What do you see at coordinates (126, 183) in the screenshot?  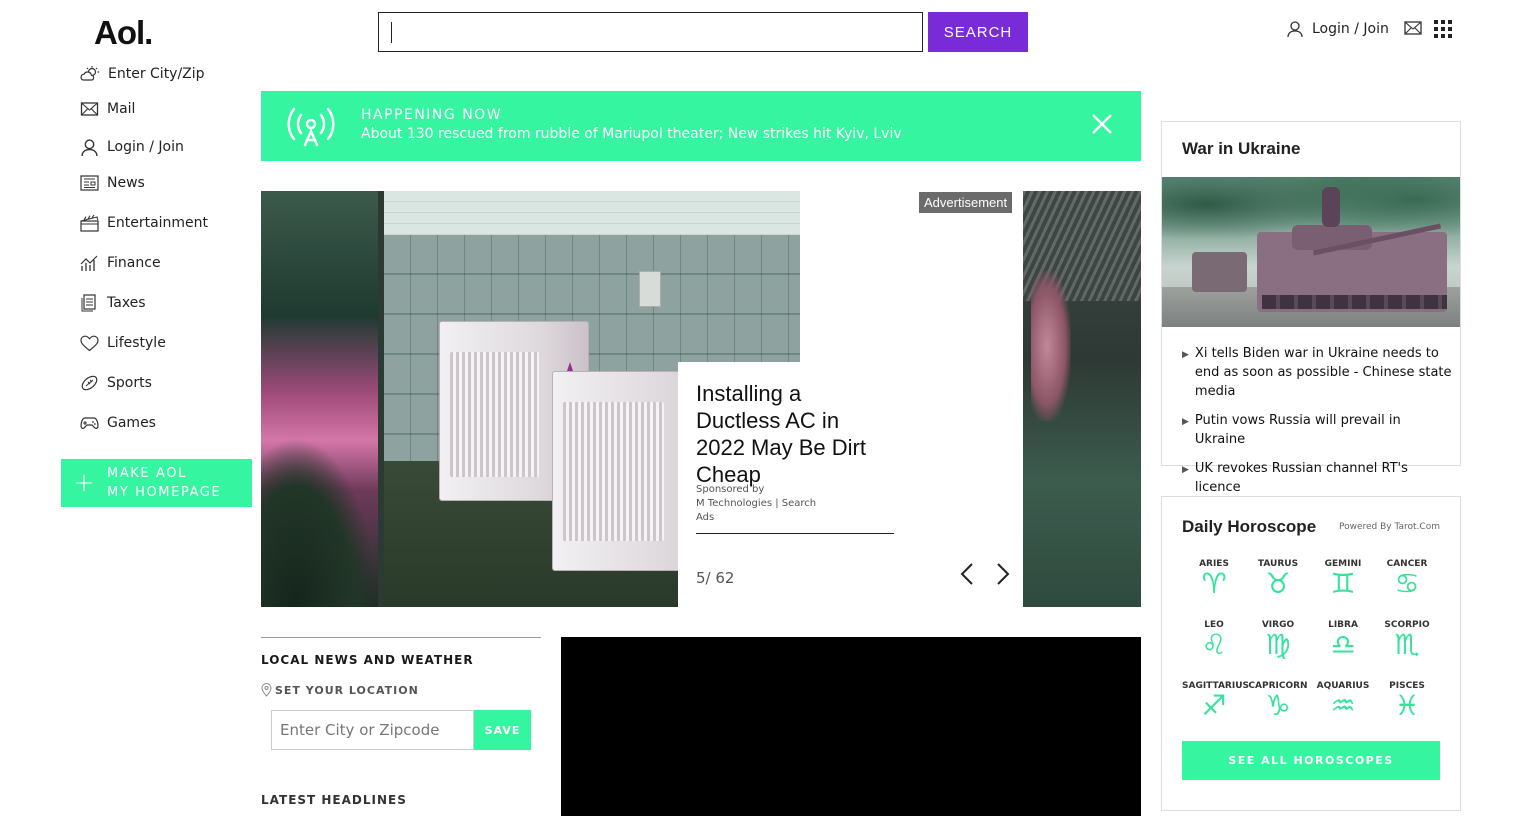 I see `sidebar-item-label: News` at bounding box center [126, 183].